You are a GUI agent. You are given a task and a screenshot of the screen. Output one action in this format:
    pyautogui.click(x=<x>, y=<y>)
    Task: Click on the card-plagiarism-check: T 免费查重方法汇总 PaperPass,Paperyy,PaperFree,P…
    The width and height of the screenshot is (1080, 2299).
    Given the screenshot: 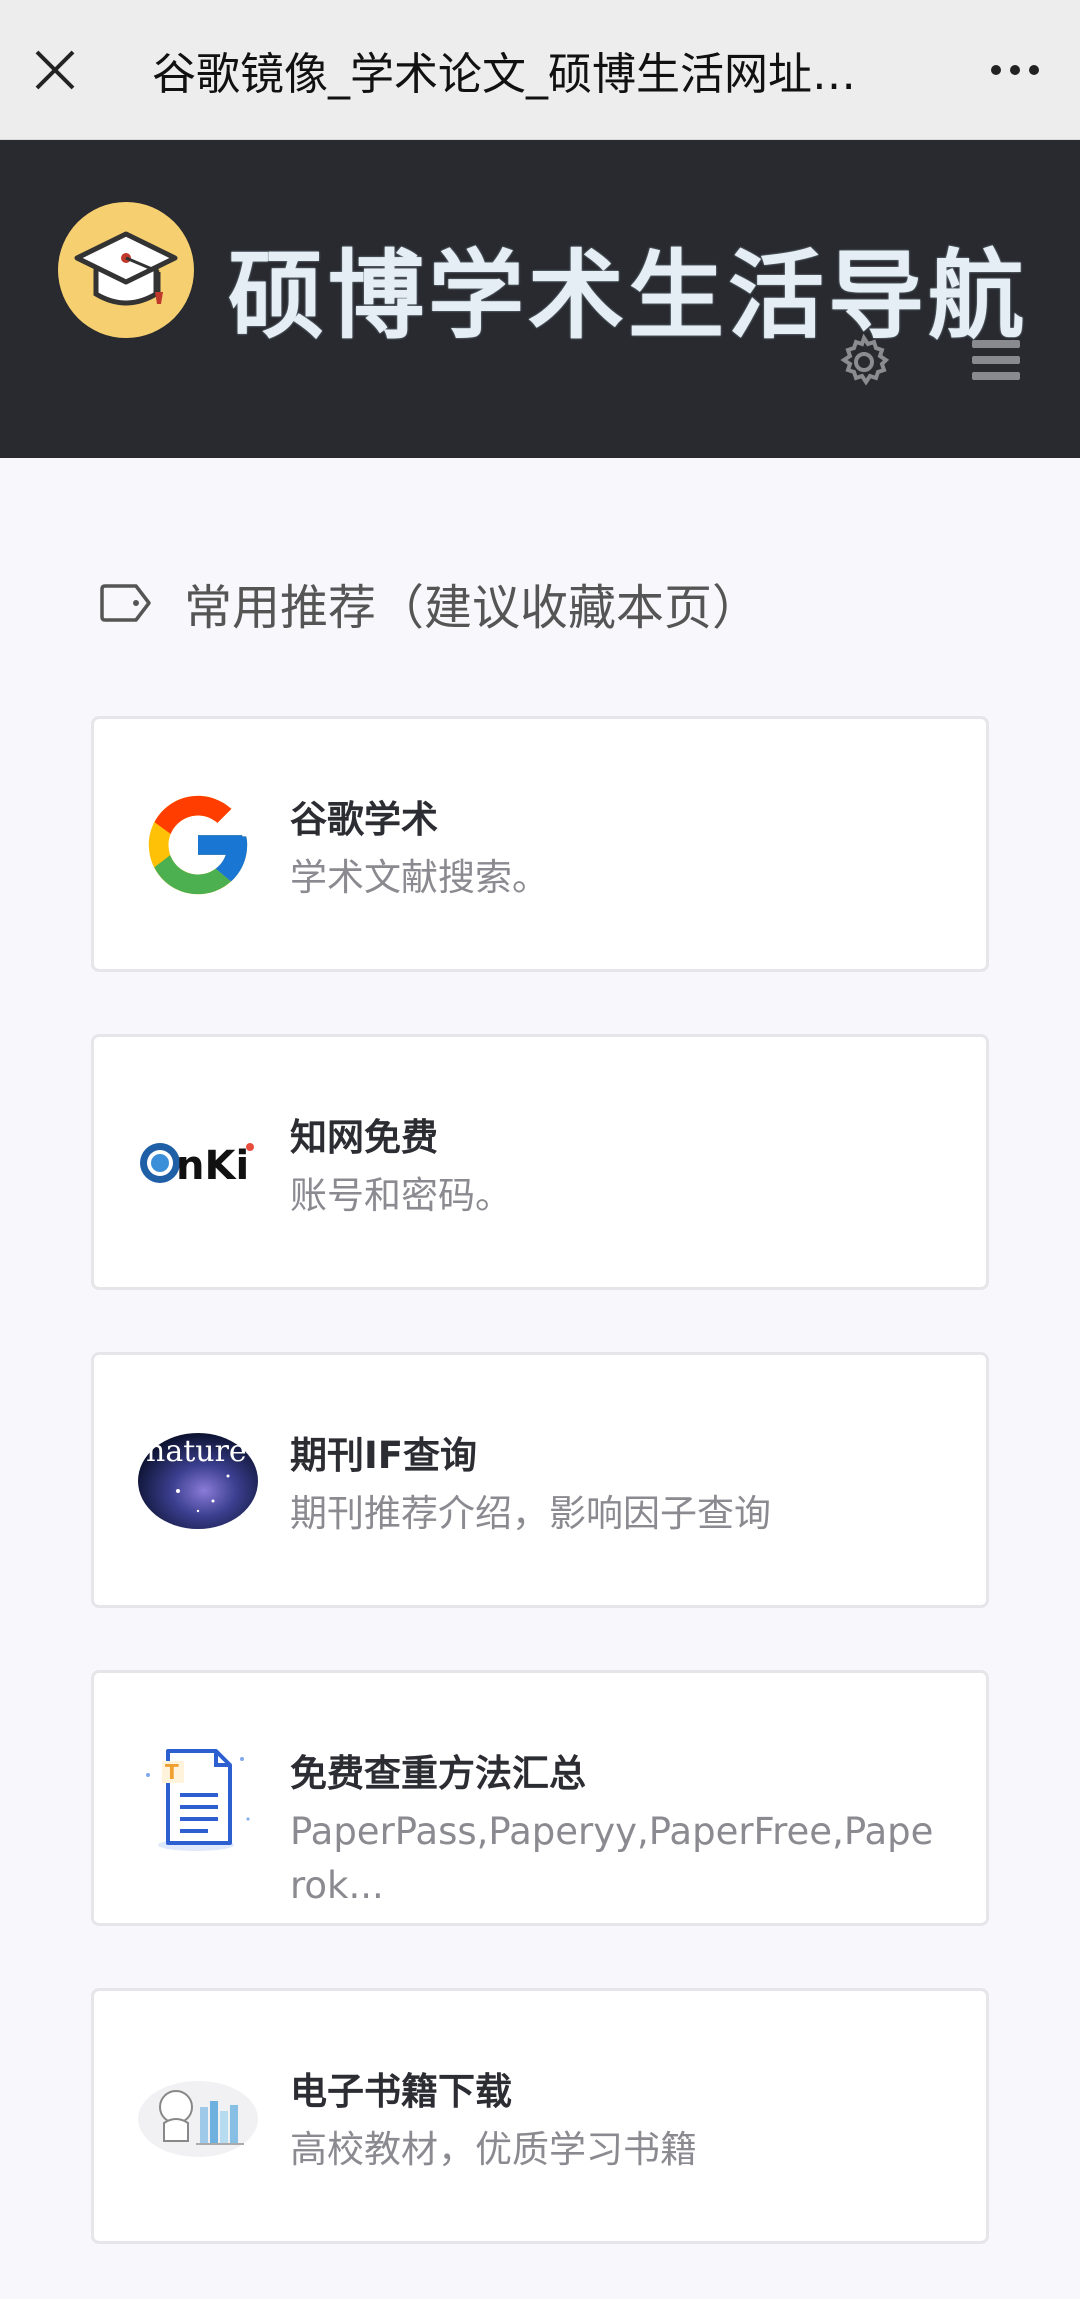 What is the action you would take?
    pyautogui.click(x=540, y=1798)
    